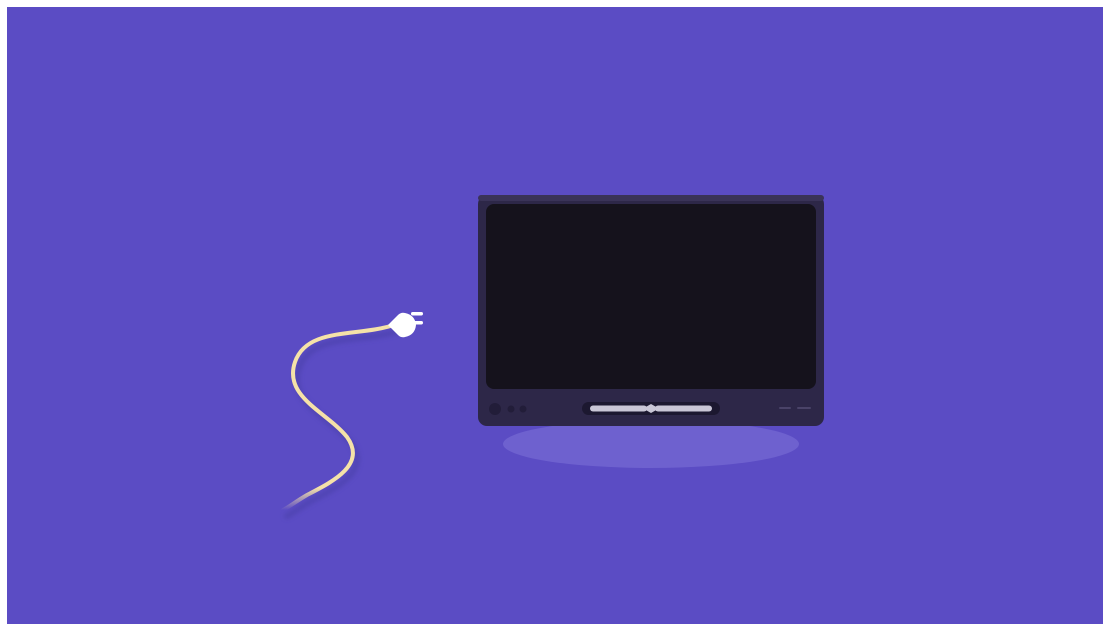 This screenshot has height=626, width=1103. I want to click on tv-screen, so click(651, 296).